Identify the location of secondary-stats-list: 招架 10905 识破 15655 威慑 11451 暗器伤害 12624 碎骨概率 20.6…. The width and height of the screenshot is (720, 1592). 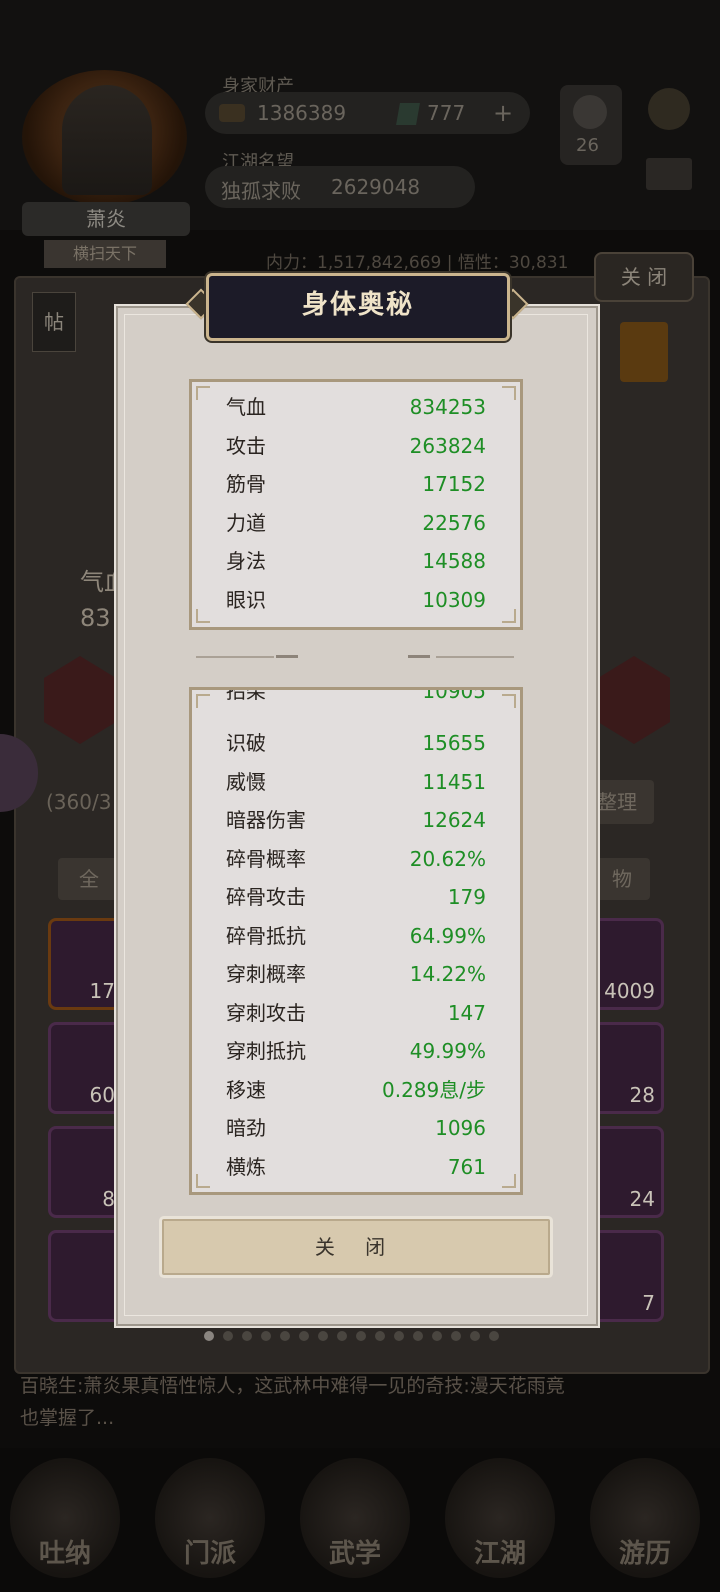
(356, 941).